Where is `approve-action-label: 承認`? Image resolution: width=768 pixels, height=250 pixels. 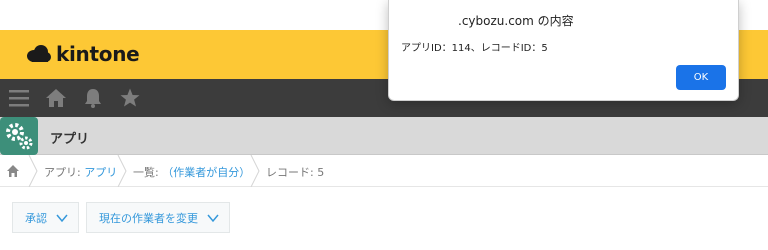 approve-action-label: 承認 is located at coordinates (36, 218).